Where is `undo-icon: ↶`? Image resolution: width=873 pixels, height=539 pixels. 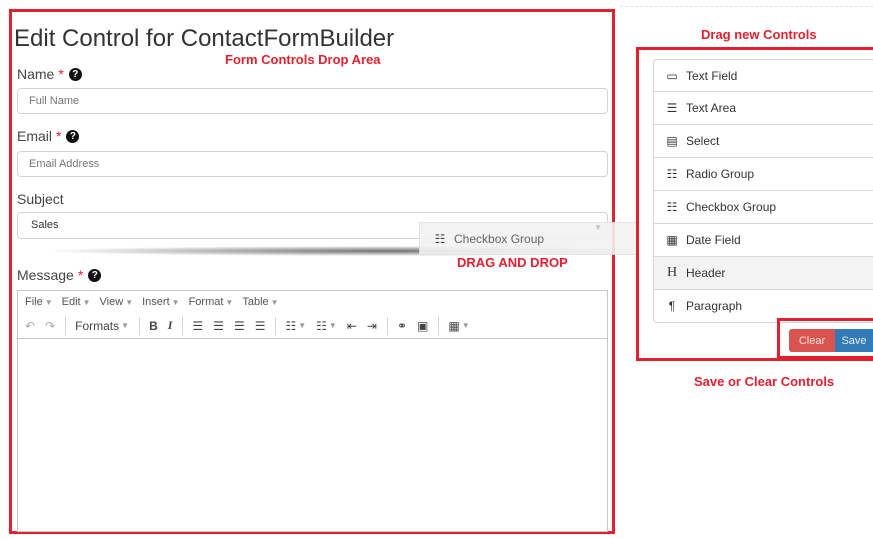 undo-icon: ↶ is located at coordinates (30, 326).